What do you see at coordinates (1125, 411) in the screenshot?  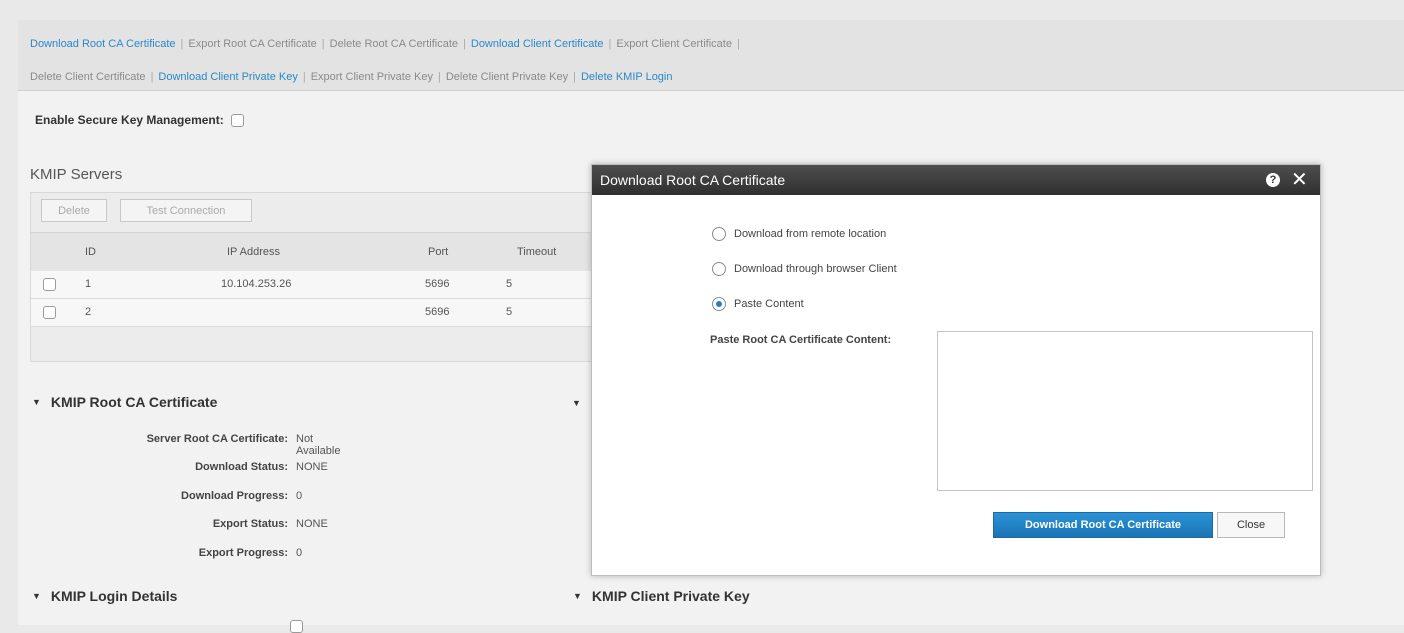 I see `paste-content-textarea` at bounding box center [1125, 411].